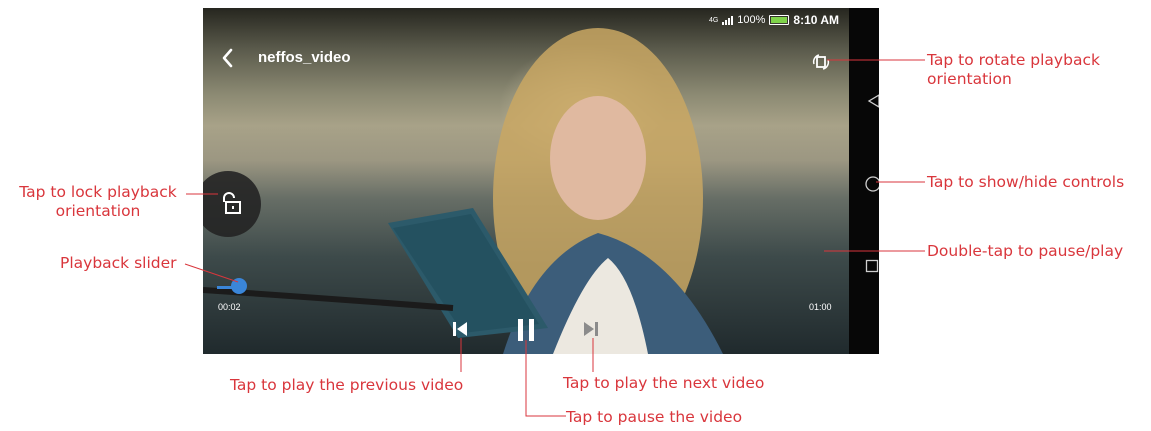 Image resolution: width=1151 pixels, height=431 pixels. What do you see at coordinates (1025, 251) in the screenshot?
I see `annotation-double-tap: Double-tap to pause/play` at bounding box center [1025, 251].